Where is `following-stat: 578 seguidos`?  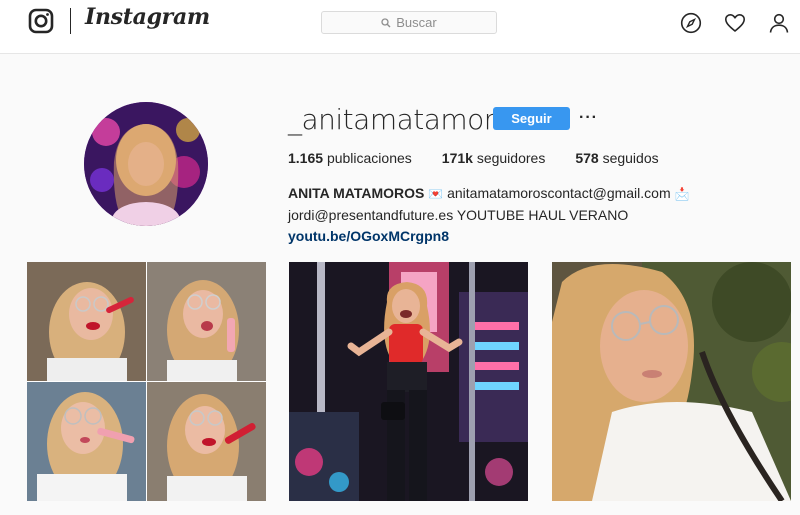 following-stat: 578 seguidos is located at coordinates (616, 158).